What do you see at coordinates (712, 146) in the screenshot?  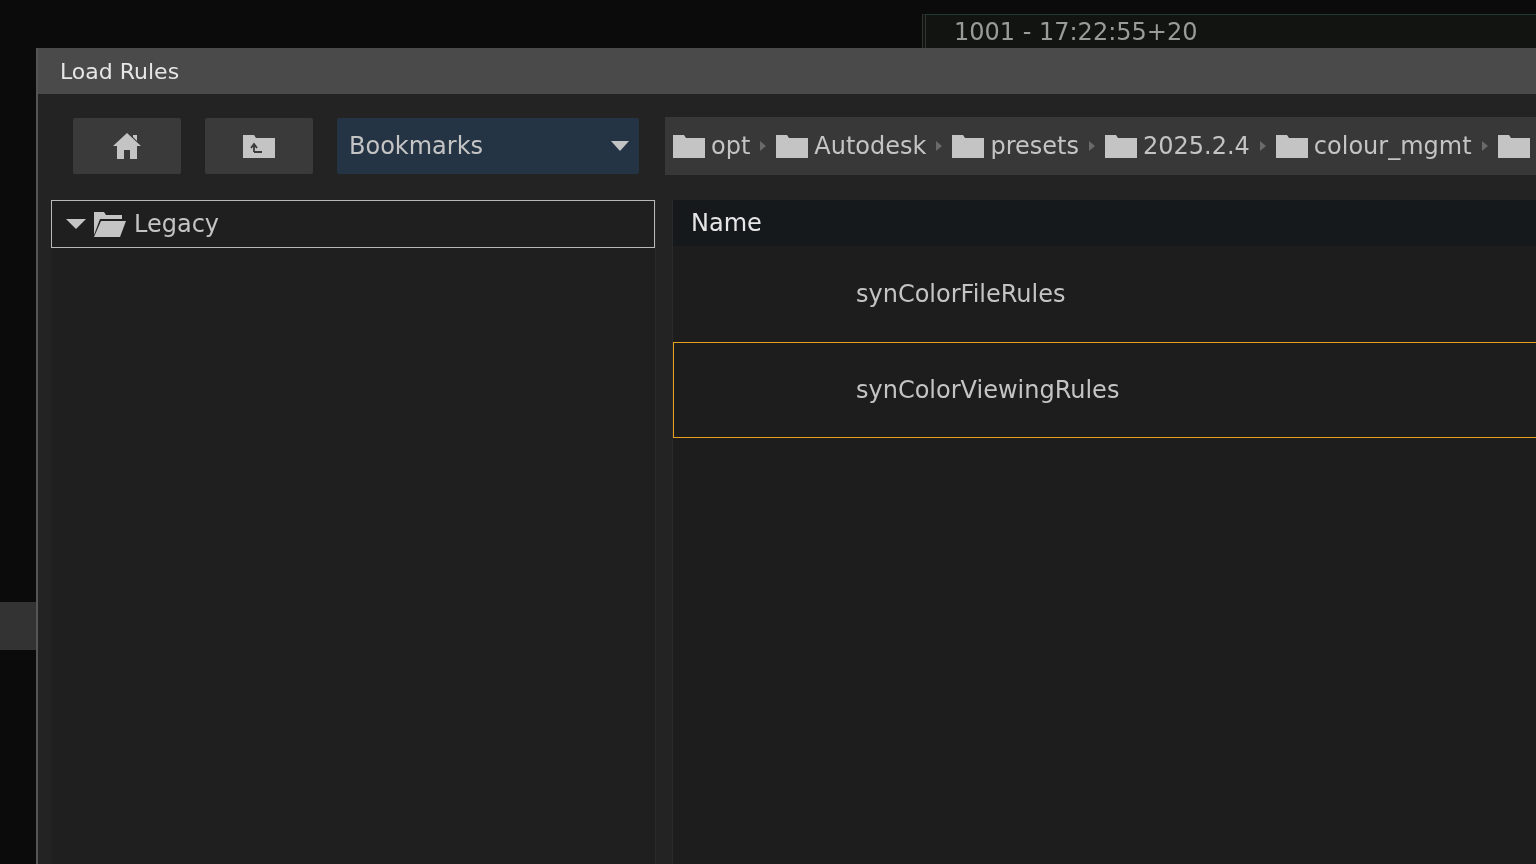 I see `path-segment: opt` at bounding box center [712, 146].